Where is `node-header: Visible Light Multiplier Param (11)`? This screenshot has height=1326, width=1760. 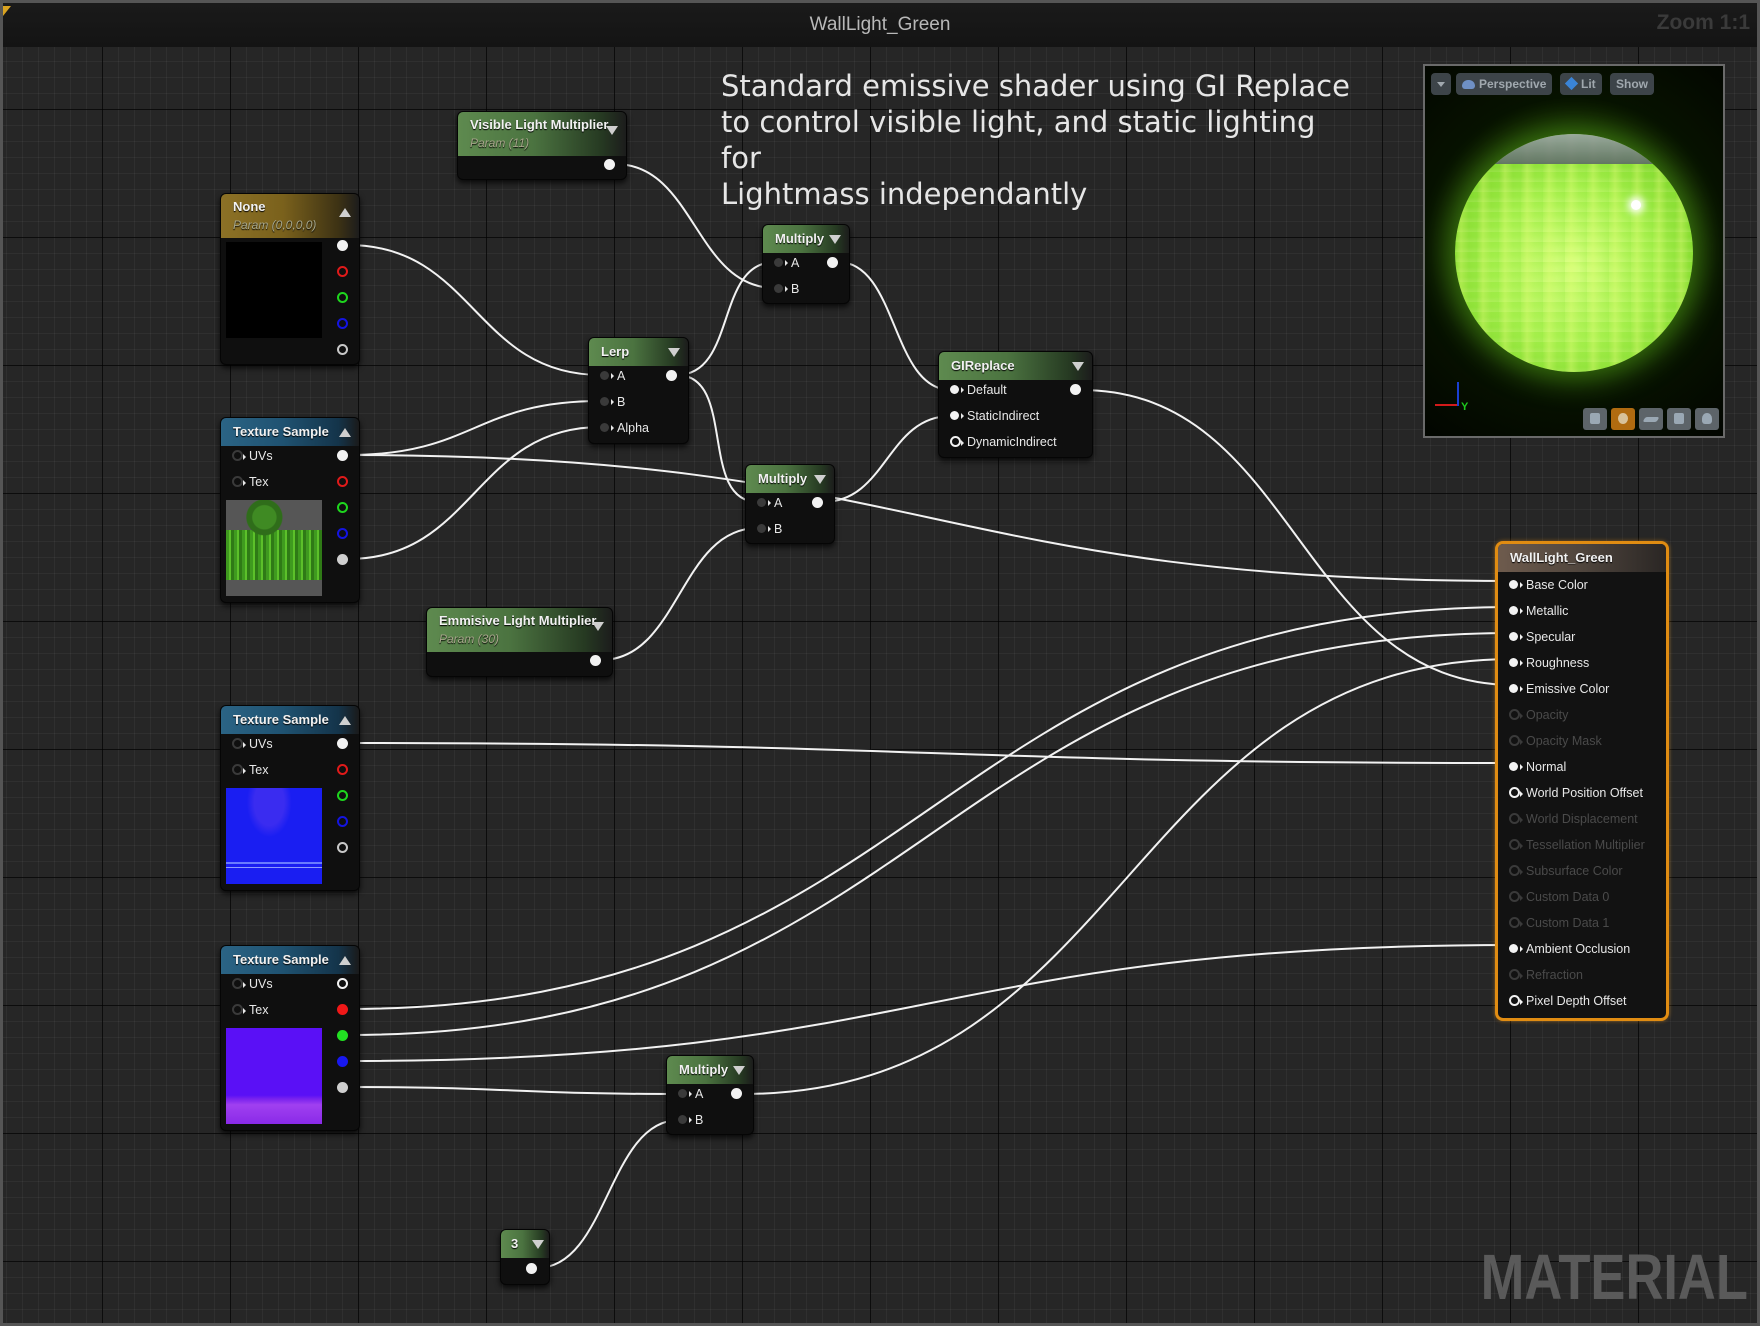 node-header: Visible Light Multiplier Param (11) is located at coordinates (542, 134).